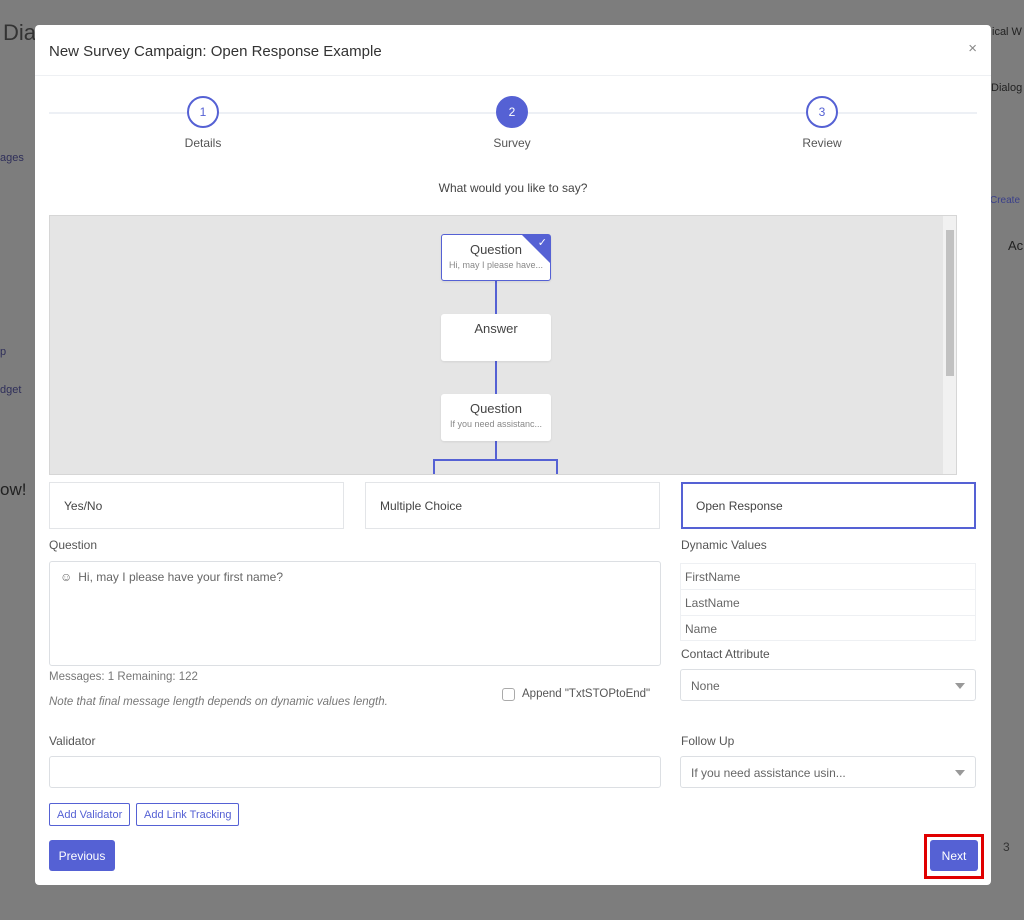 Image resolution: width=1024 pixels, height=920 pixels. Describe the element at coordinates (972, 48) in the screenshot. I see `close-icon: ×` at that location.